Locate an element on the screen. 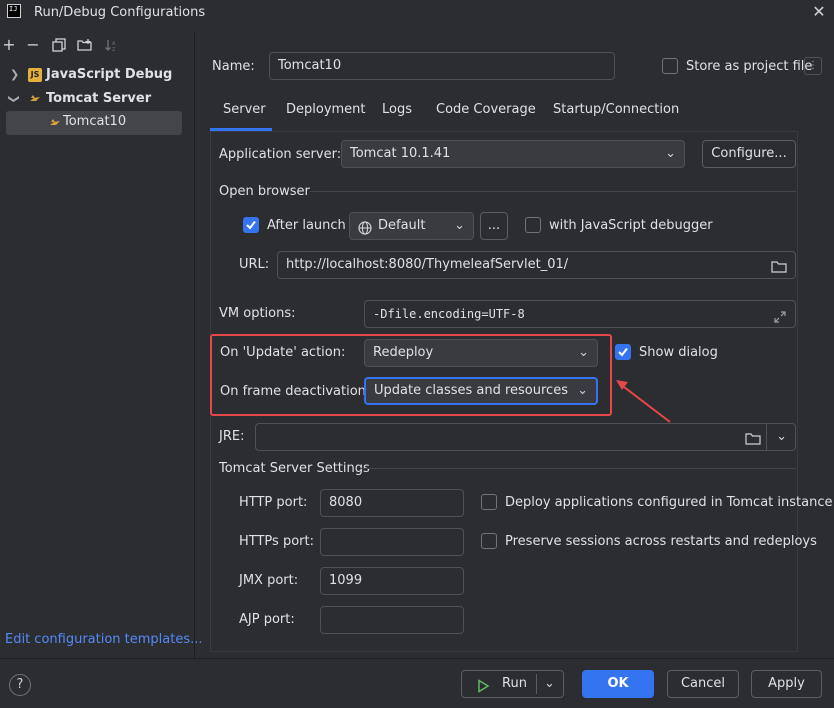 The width and height of the screenshot is (834, 708). ok-button: OK is located at coordinates (618, 684).